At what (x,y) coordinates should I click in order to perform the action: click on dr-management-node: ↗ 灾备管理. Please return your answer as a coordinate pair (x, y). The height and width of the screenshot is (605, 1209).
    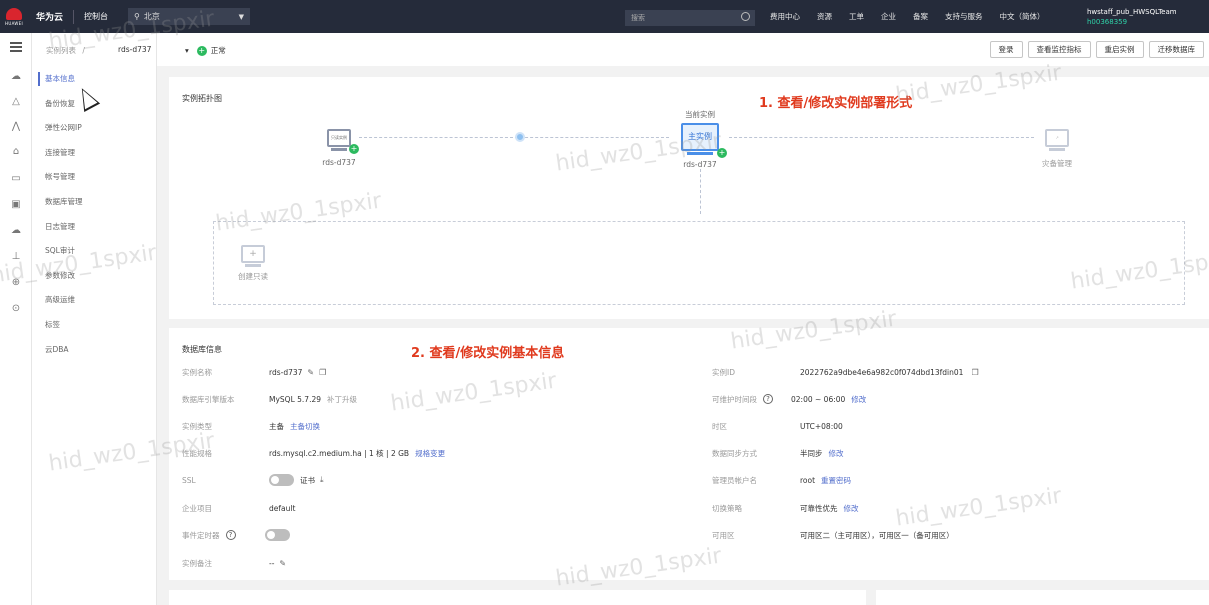
    Looking at the image, I should click on (1057, 149).